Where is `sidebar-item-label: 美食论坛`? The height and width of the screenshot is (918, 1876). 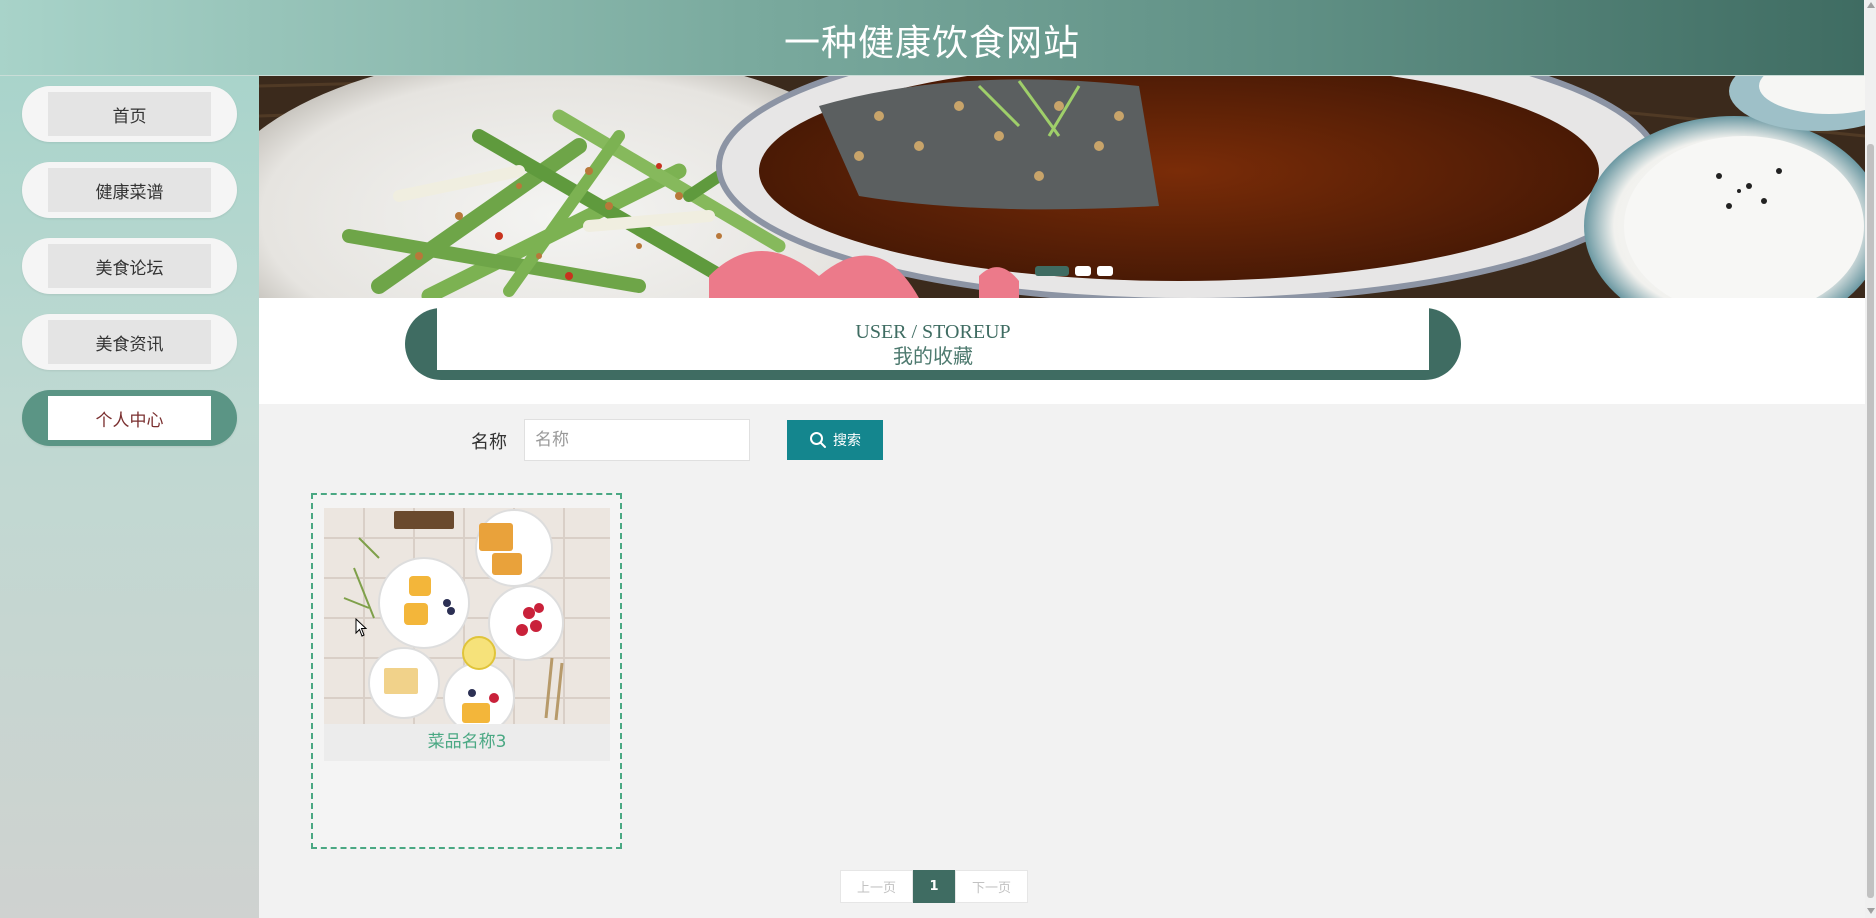 sidebar-item-label: 美食论坛 is located at coordinates (129, 266).